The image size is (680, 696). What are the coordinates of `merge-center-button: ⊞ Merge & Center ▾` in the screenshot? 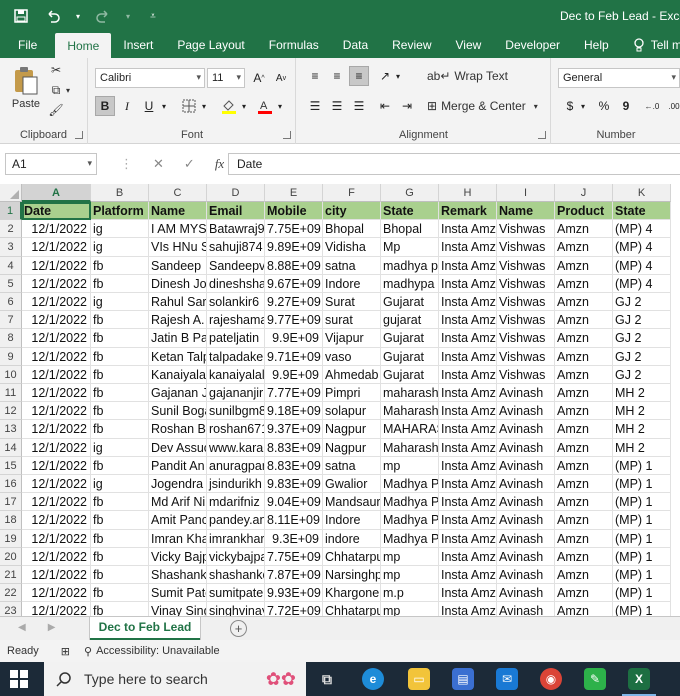 It's located at (482, 106).